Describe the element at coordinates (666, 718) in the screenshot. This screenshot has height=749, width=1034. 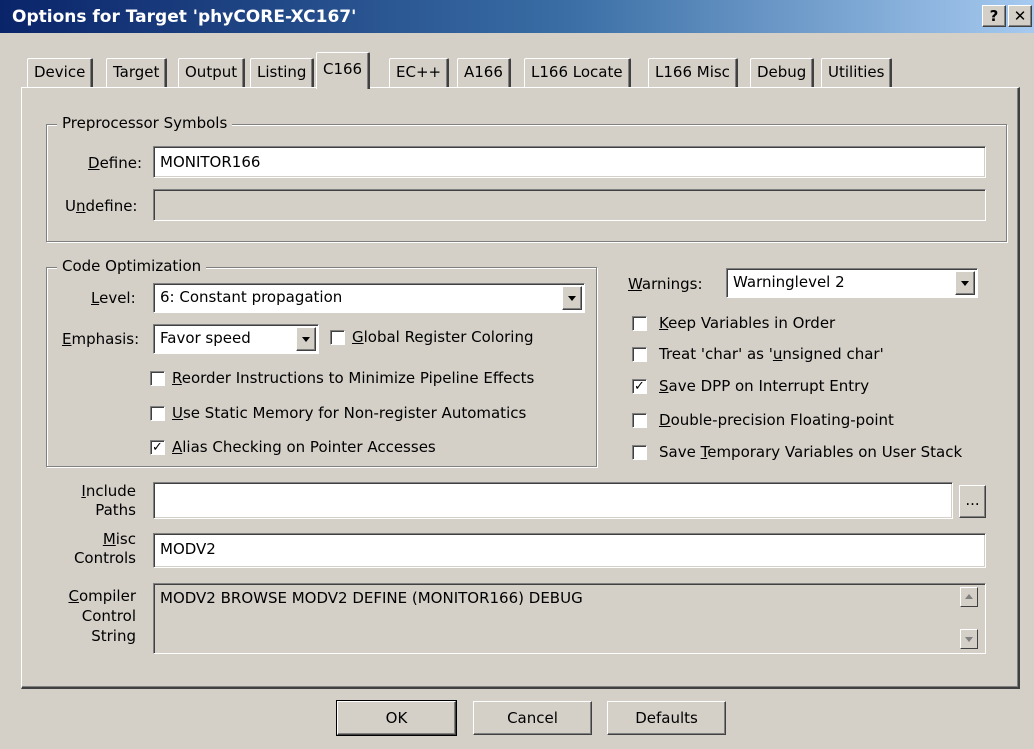
I see `defaults-button: Defaults` at that location.